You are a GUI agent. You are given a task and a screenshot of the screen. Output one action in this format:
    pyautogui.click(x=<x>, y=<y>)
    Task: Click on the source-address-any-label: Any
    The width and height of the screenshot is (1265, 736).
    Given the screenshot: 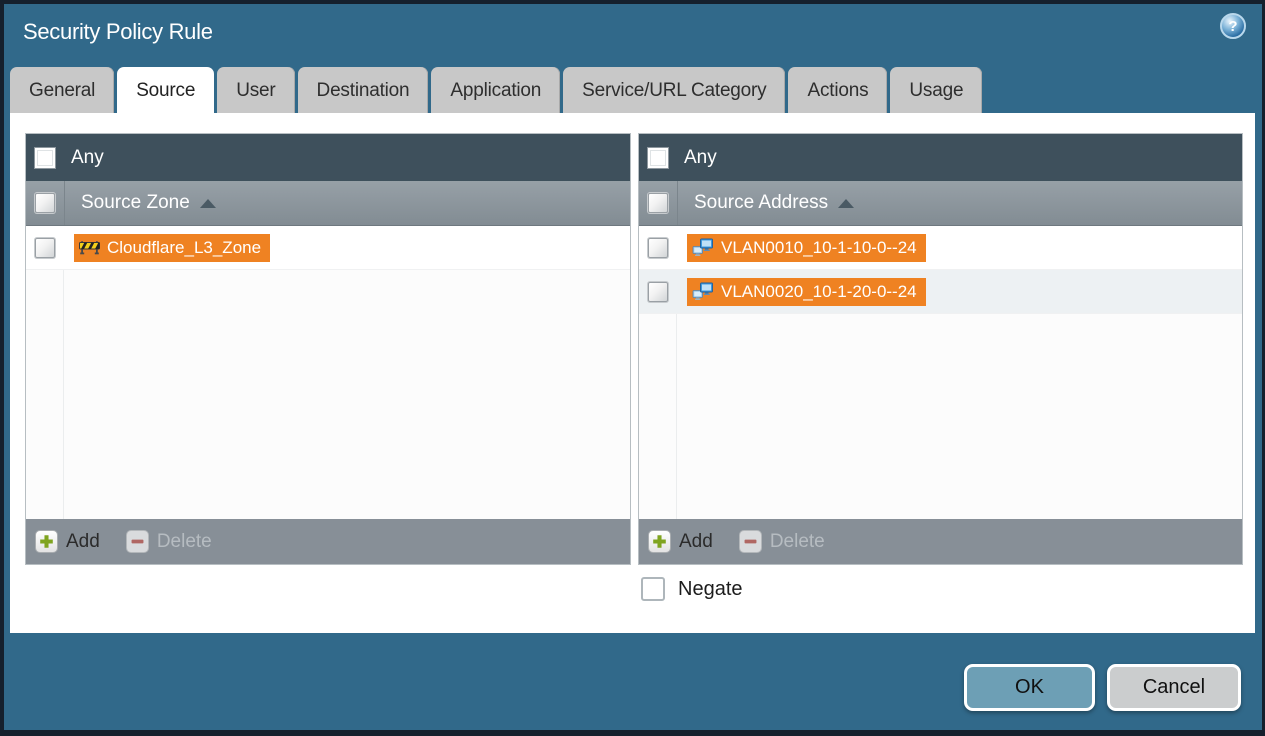 What is the action you would take?
    pyautogui.click(x=700, y=157)
    